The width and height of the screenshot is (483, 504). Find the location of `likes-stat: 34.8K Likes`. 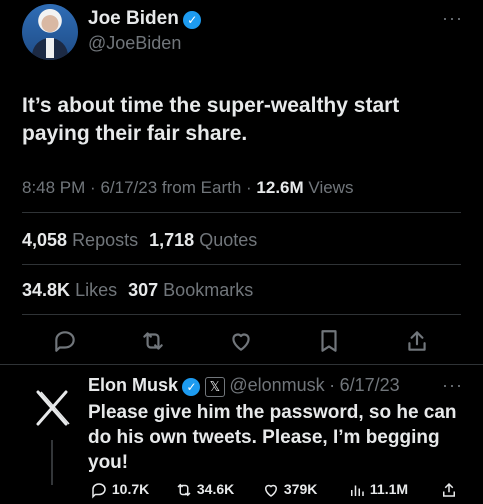

likes-stat: 34.8K Likes is located at coordinates (69, 290).